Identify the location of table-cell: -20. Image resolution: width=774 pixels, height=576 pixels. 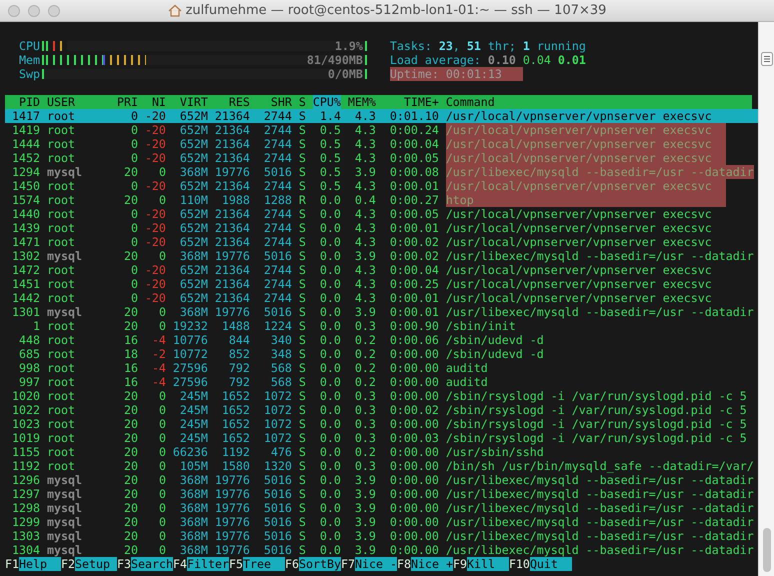
(155, 144).